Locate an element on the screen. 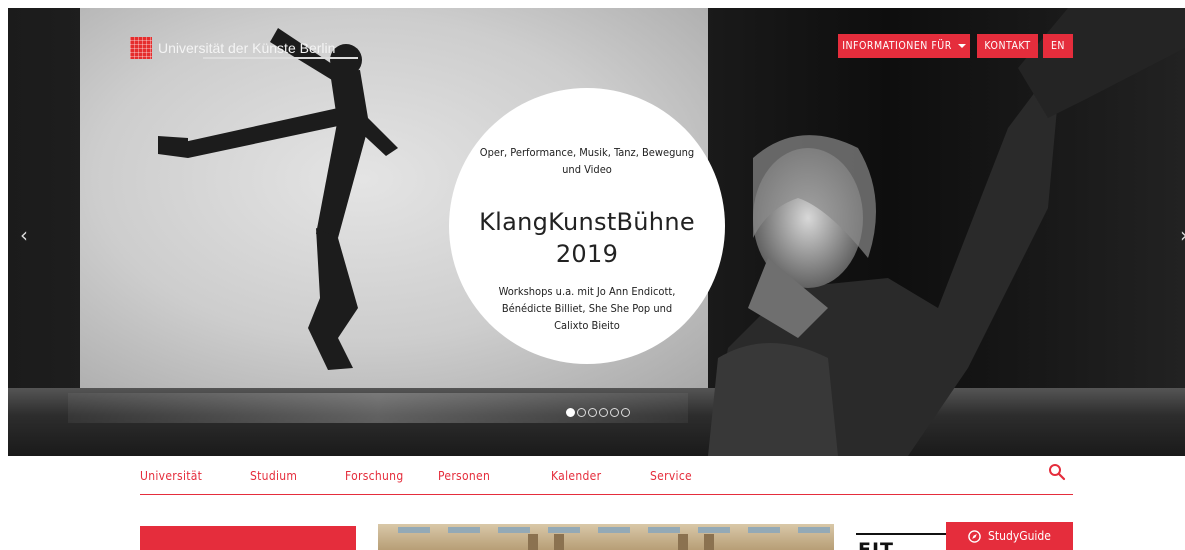 The height and width of the screenshot is (550, 1185). caret-down-icon is located at coordinates (961, 46).